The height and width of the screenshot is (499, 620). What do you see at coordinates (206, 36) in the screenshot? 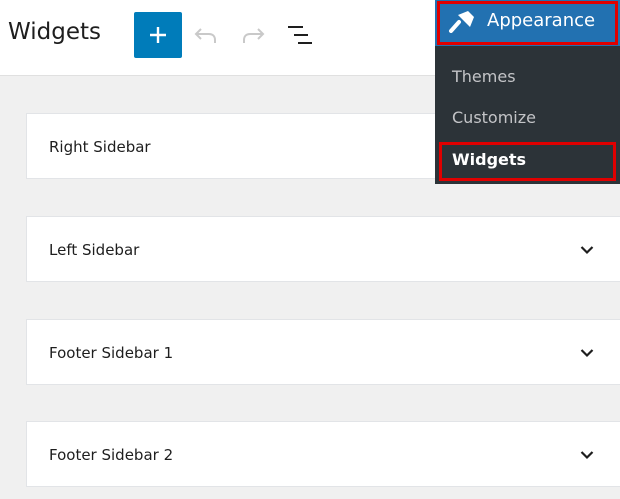
I see `undo-icon` at bounding box center [206, 36].